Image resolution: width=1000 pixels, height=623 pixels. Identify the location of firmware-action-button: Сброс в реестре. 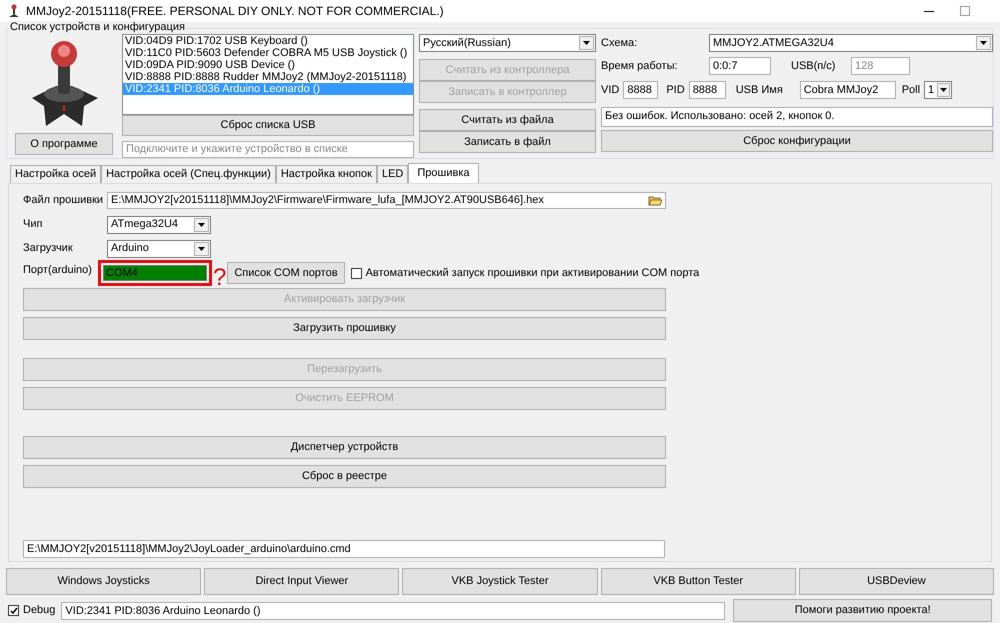
(344, 476).